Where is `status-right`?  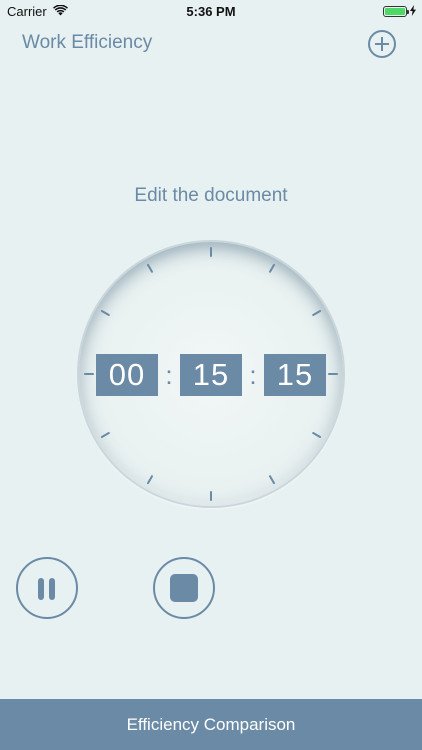 status-right is located at coordinates (399, 11).